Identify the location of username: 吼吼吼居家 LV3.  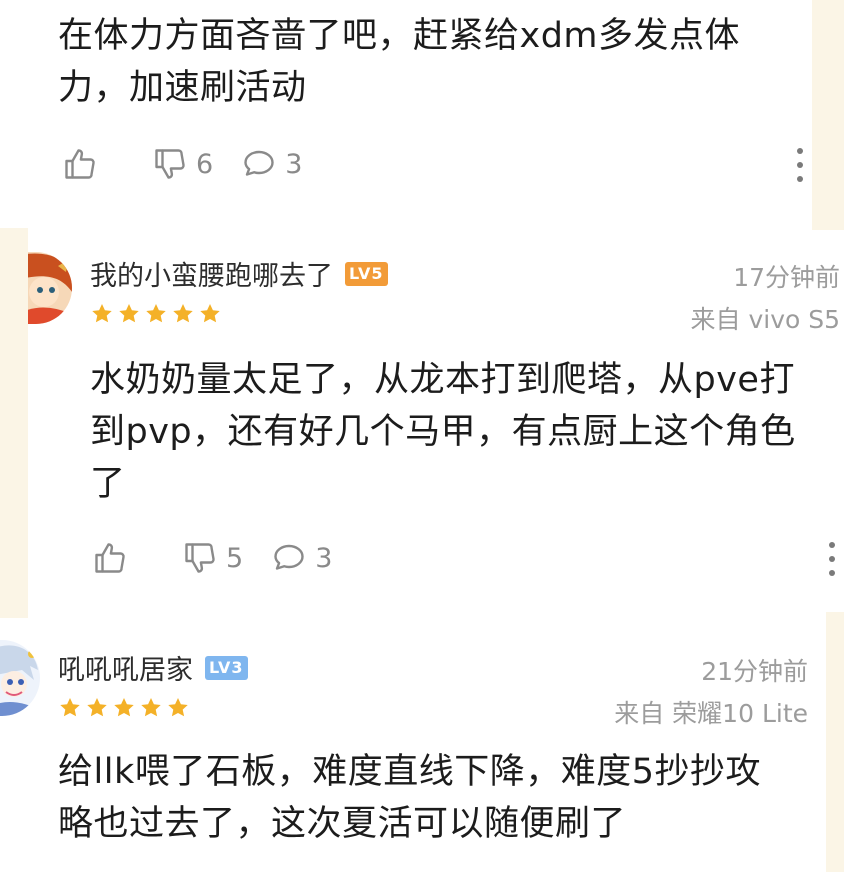
(153, 667).